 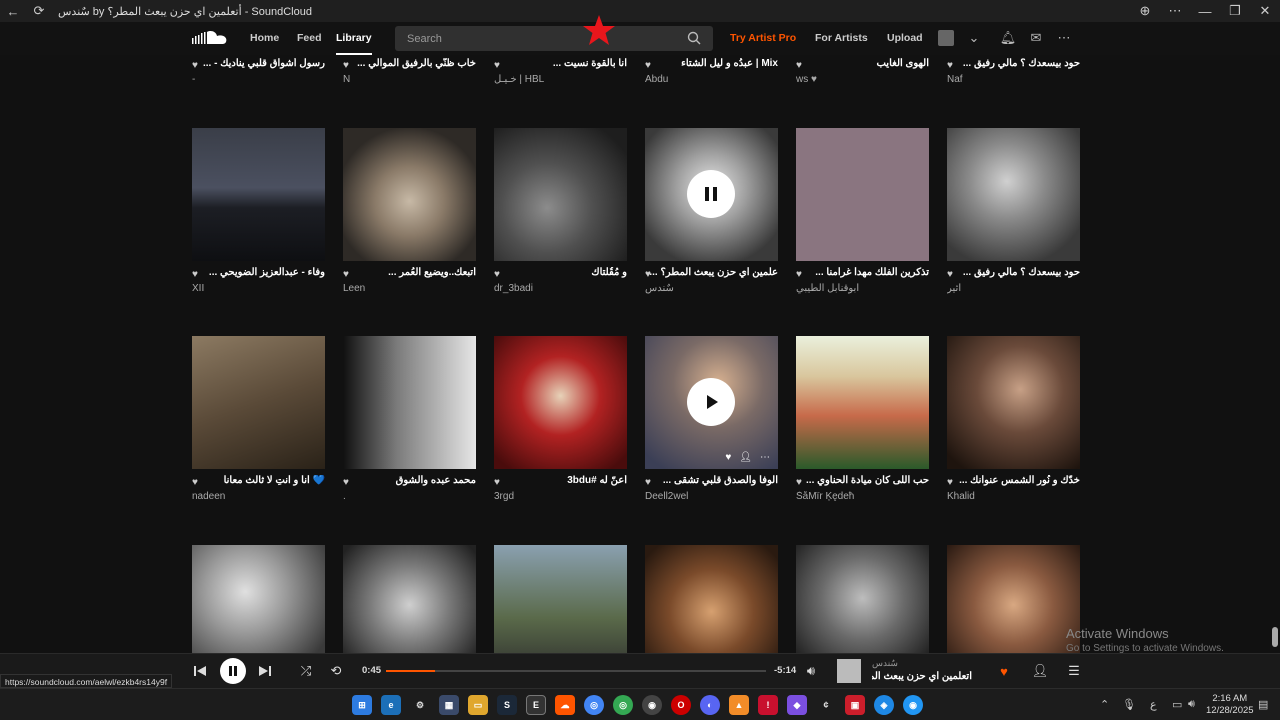 What do you see at coordinates (560, 497) in the screenshot?
I see `track-user: 3rgd` at bounding box center [560, 497].